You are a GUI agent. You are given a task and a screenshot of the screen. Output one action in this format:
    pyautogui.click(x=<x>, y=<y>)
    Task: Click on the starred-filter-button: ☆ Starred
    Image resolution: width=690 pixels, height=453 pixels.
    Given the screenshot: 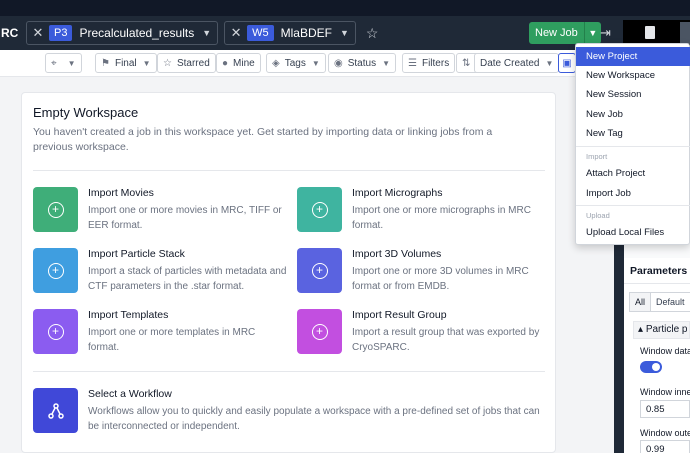 What is the action you would take?
    pyautogui.click(x=186, y=63)
    